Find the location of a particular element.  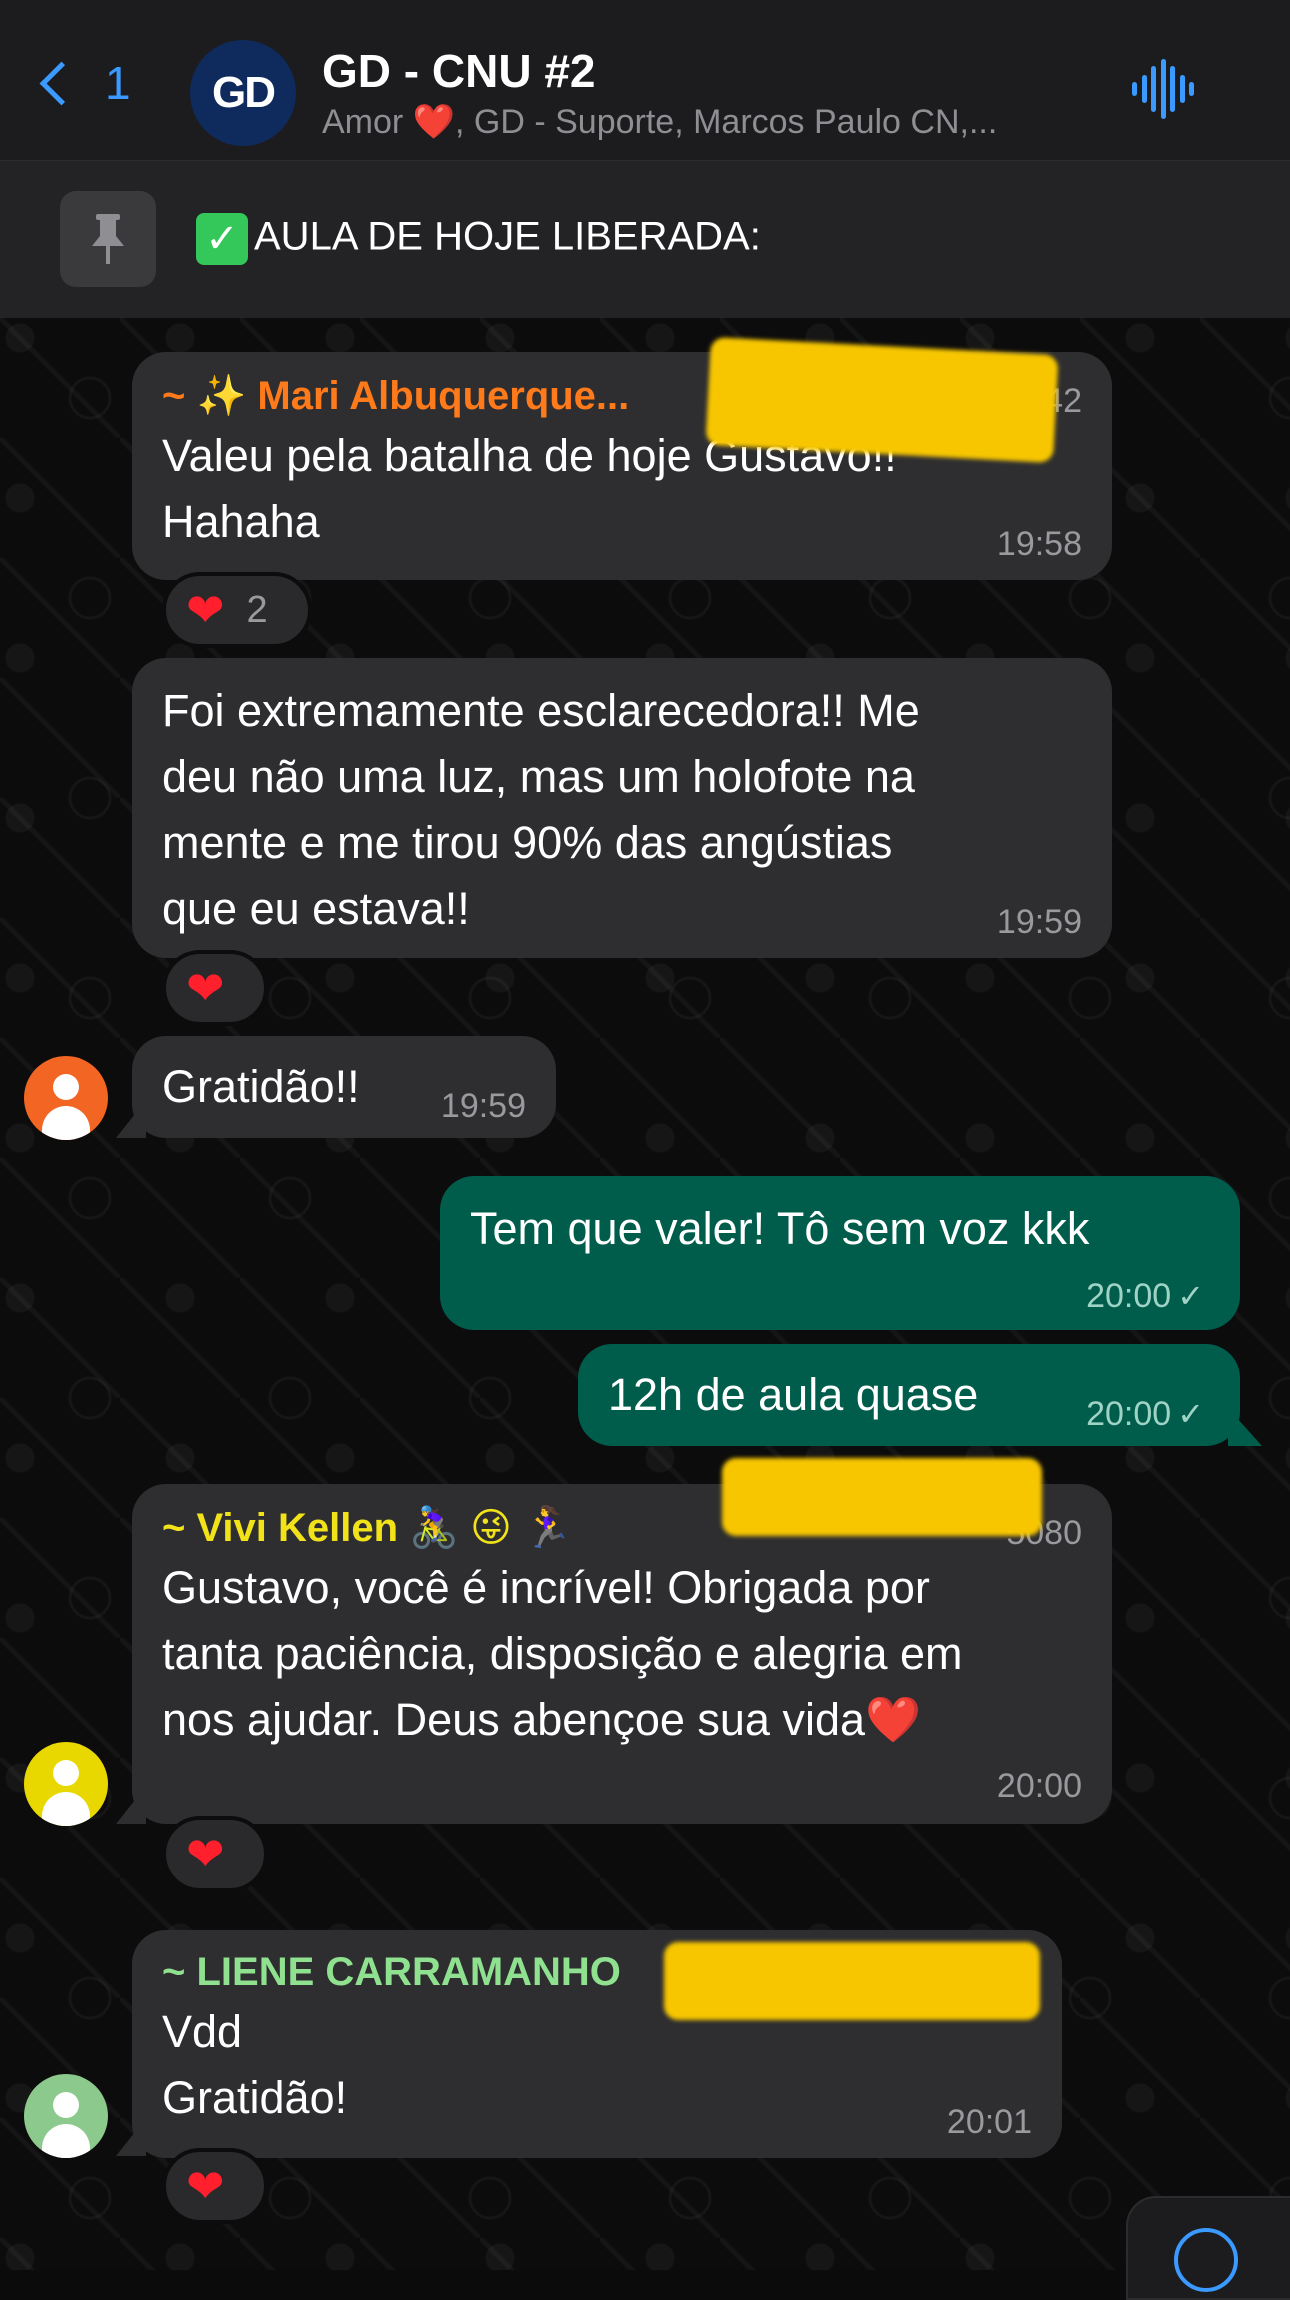

scroll-down-button is located at coordinates (1208, 2248).